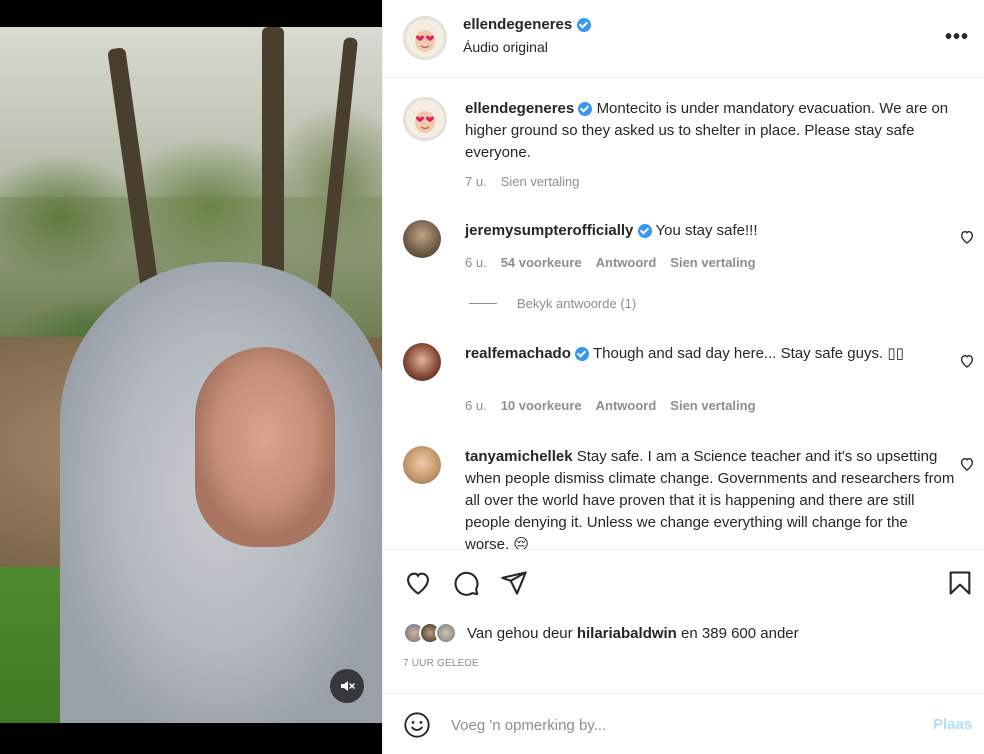 This screenshot has width=984, height=754. What do you see at coordinates (627, 633) in the screenshot?
I see `likes-user: hilariabaldwin` at bounding box center [627, 633].